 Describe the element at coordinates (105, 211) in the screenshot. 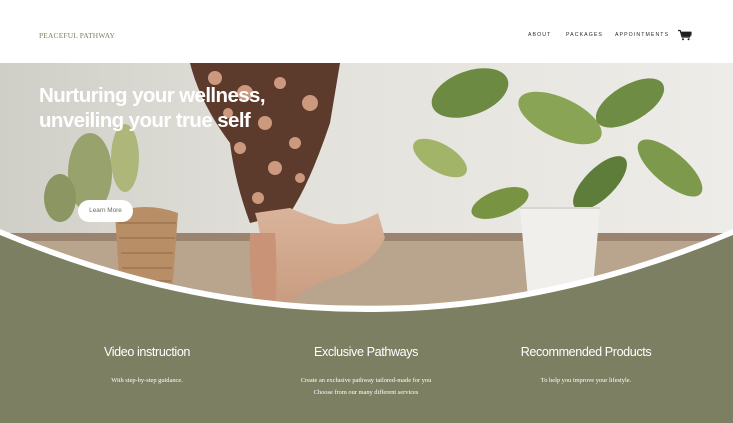

I see `learn-more-button: Learn More` at that location.